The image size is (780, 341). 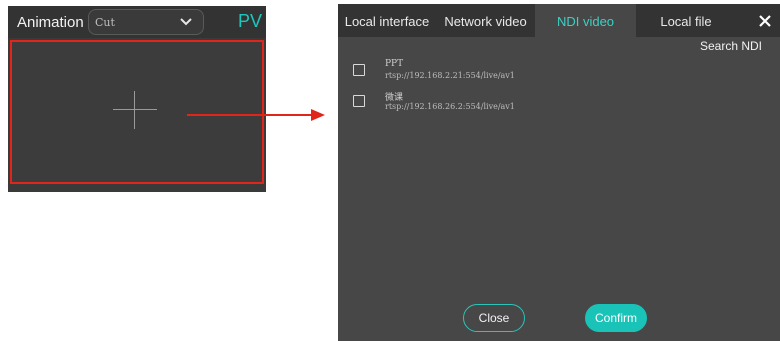 I want to click on animation-header: Animation Cut PV, so click(x=137, y=22).